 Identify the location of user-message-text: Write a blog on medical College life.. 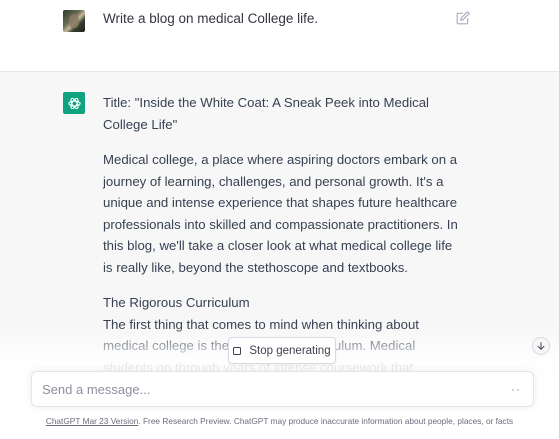
(211, 18).